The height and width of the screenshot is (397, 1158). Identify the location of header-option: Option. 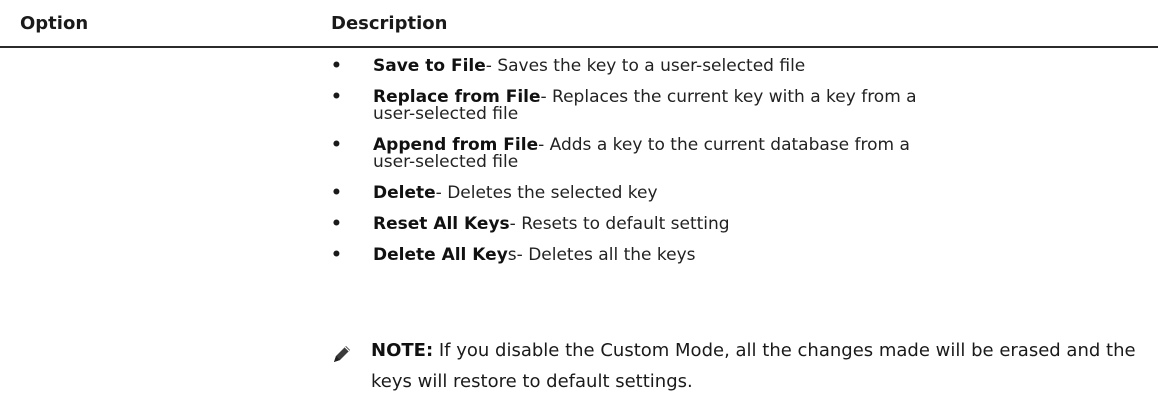
(54, 23).